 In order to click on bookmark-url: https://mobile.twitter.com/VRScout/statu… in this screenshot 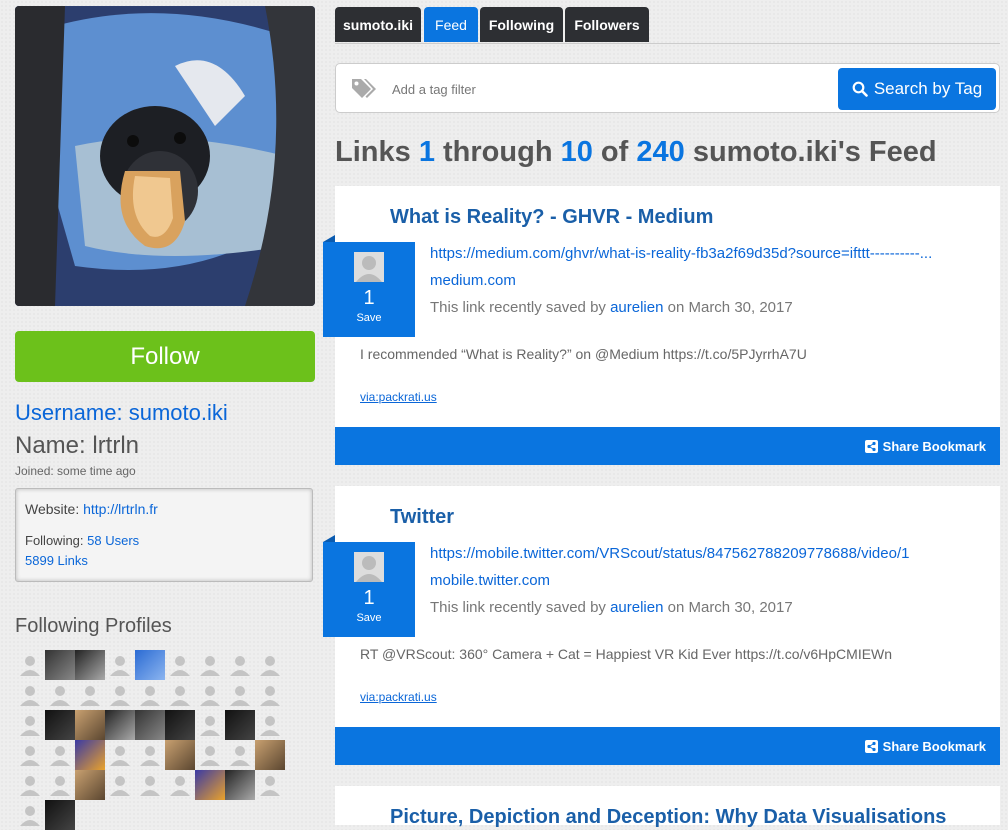, I will do `click(669, 553)`.